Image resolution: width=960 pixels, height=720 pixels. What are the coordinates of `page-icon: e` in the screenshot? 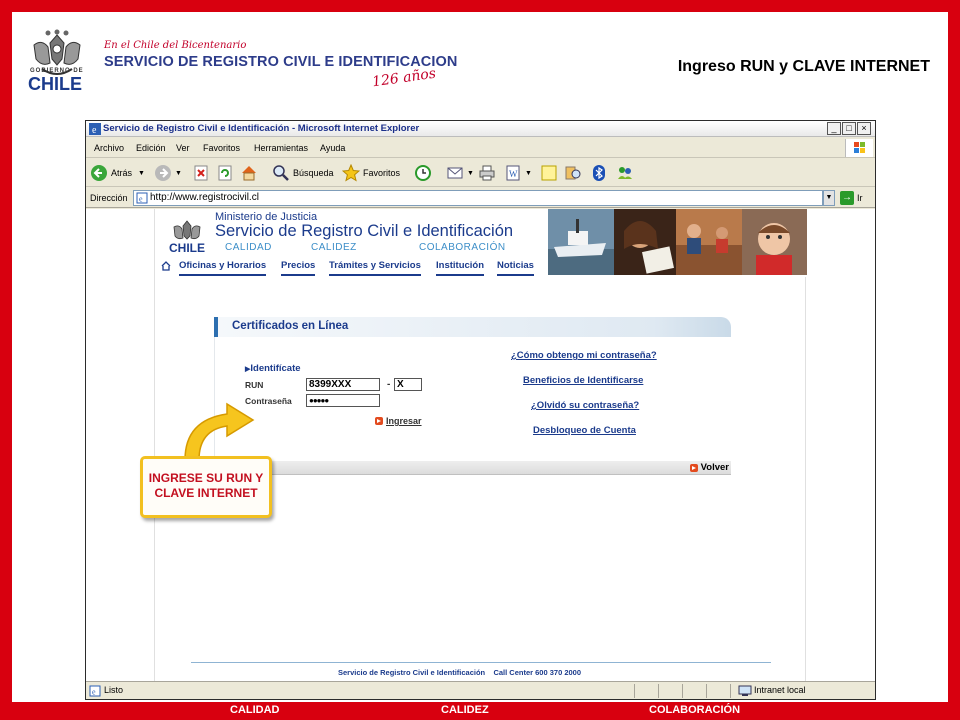 It's located at (142, 198).